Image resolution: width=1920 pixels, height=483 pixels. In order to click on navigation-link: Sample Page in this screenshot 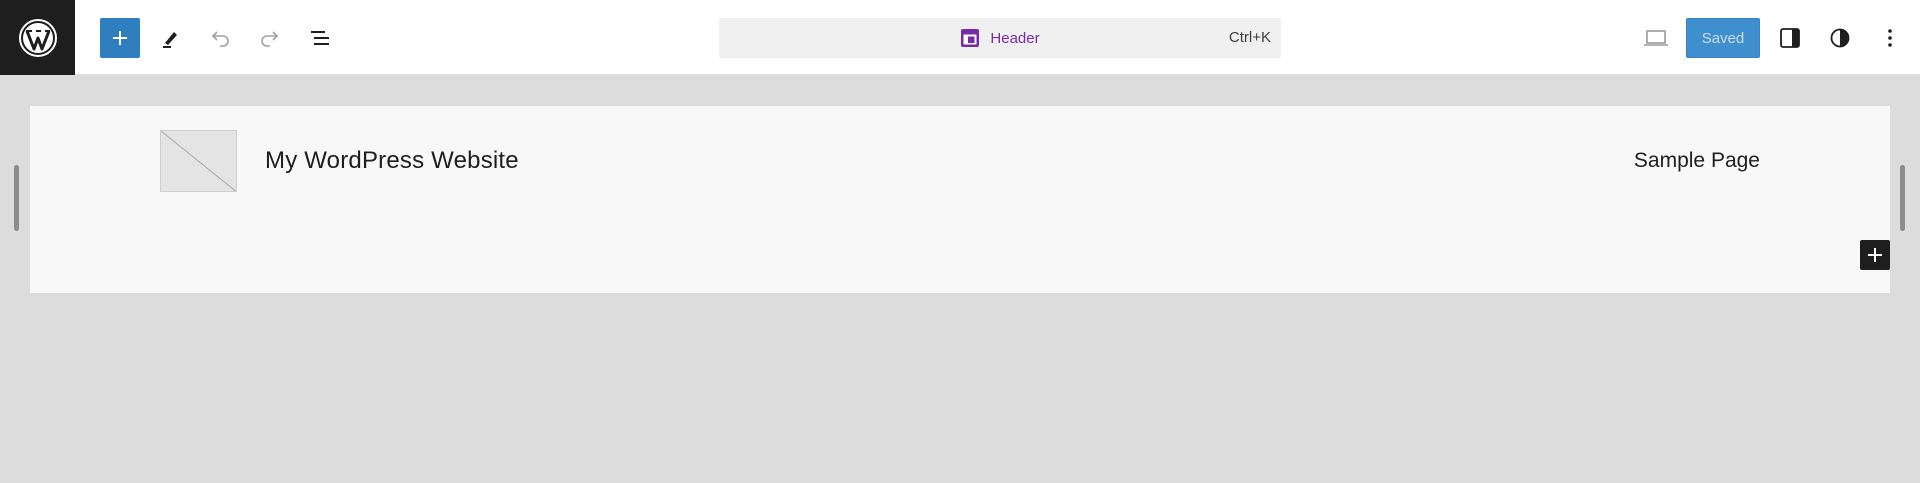, I will do `click(1697, 161)`.